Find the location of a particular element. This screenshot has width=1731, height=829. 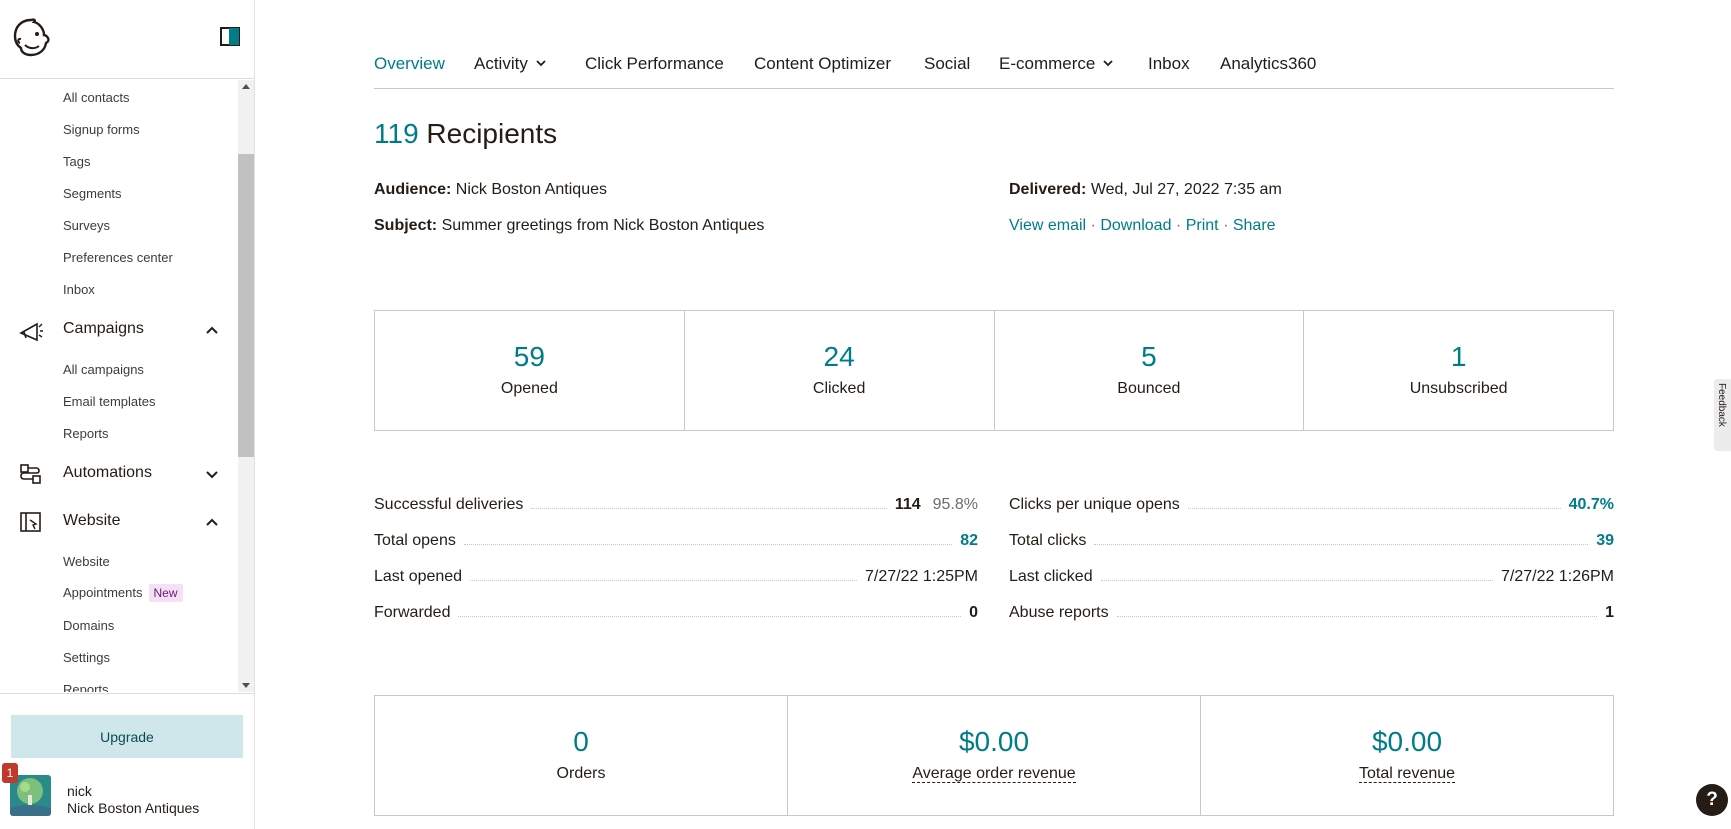

nav-section-website: Website is located at coordinates (119, 522).